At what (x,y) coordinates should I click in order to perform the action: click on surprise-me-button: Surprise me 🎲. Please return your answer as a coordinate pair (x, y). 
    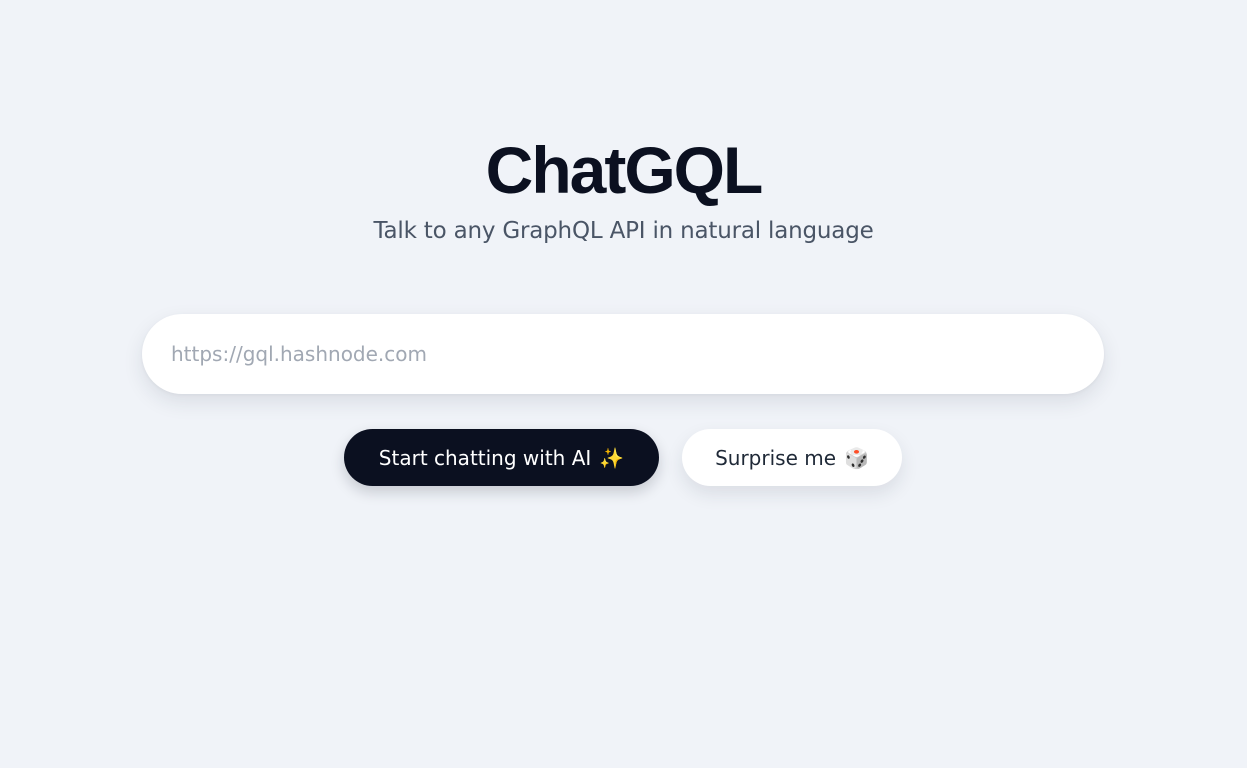
    Looking at the image, I should click on (792, 457).